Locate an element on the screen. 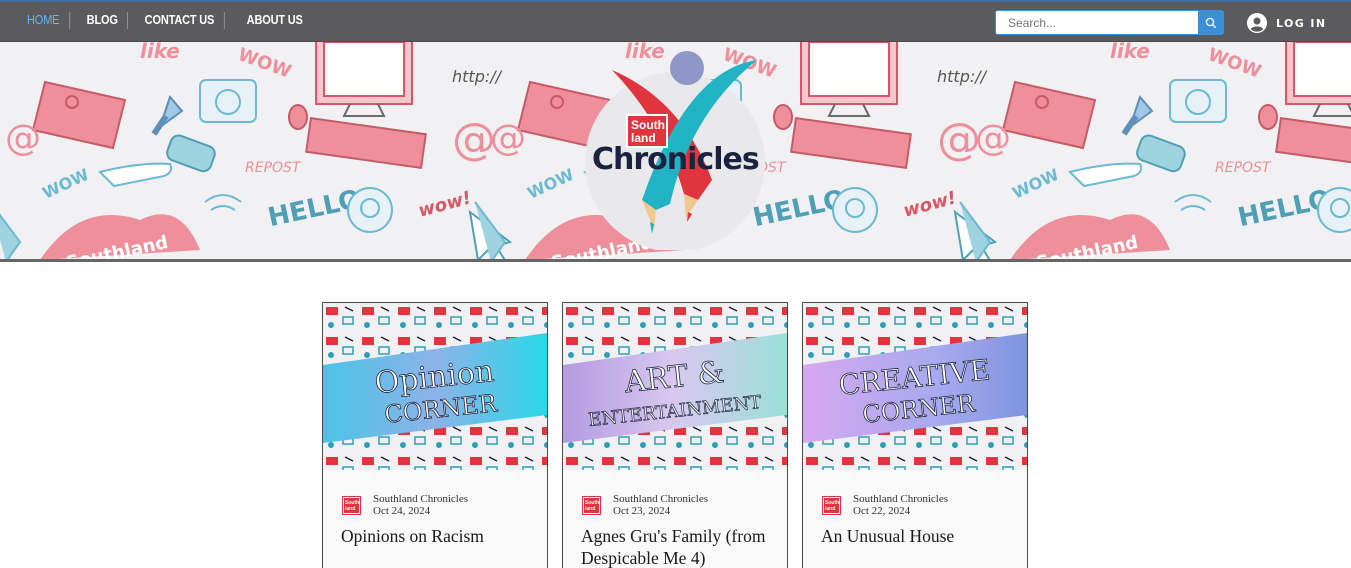  top-nav-bar: HOME BLOG CONTACT US ABOUT US LOG IN is located at coordinates (675, 21).